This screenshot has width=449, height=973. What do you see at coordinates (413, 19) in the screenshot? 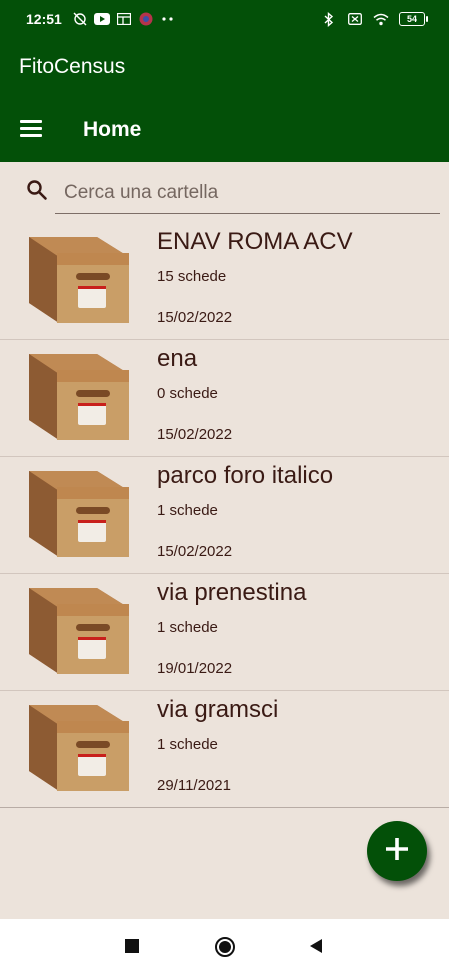
I see `battery-icon: 54` at bounding box center [413, 19].